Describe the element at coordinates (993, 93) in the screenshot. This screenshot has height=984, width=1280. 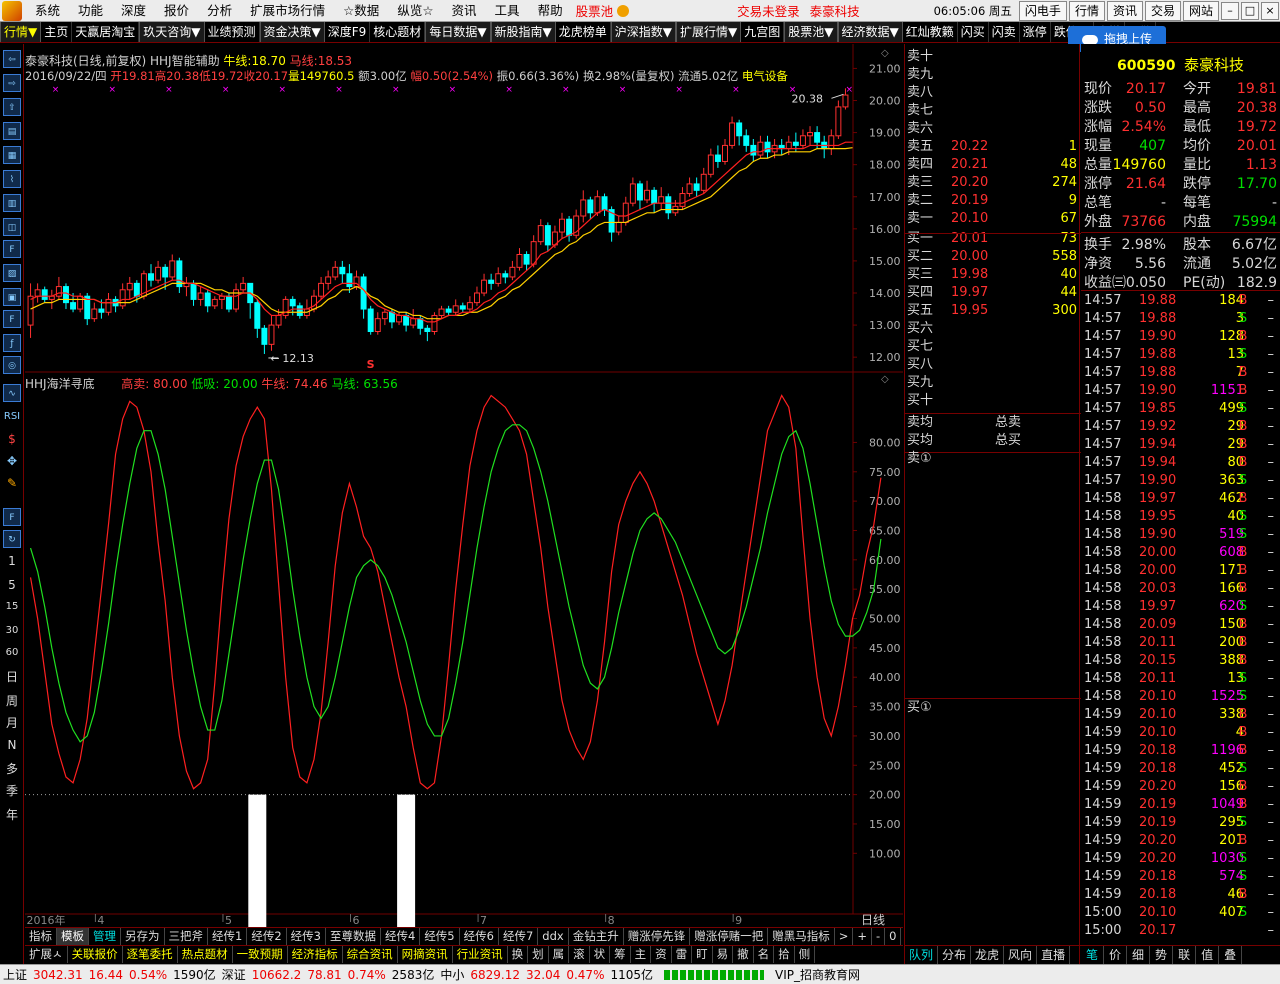
I see `sell-level-row: 卖八` at that location.